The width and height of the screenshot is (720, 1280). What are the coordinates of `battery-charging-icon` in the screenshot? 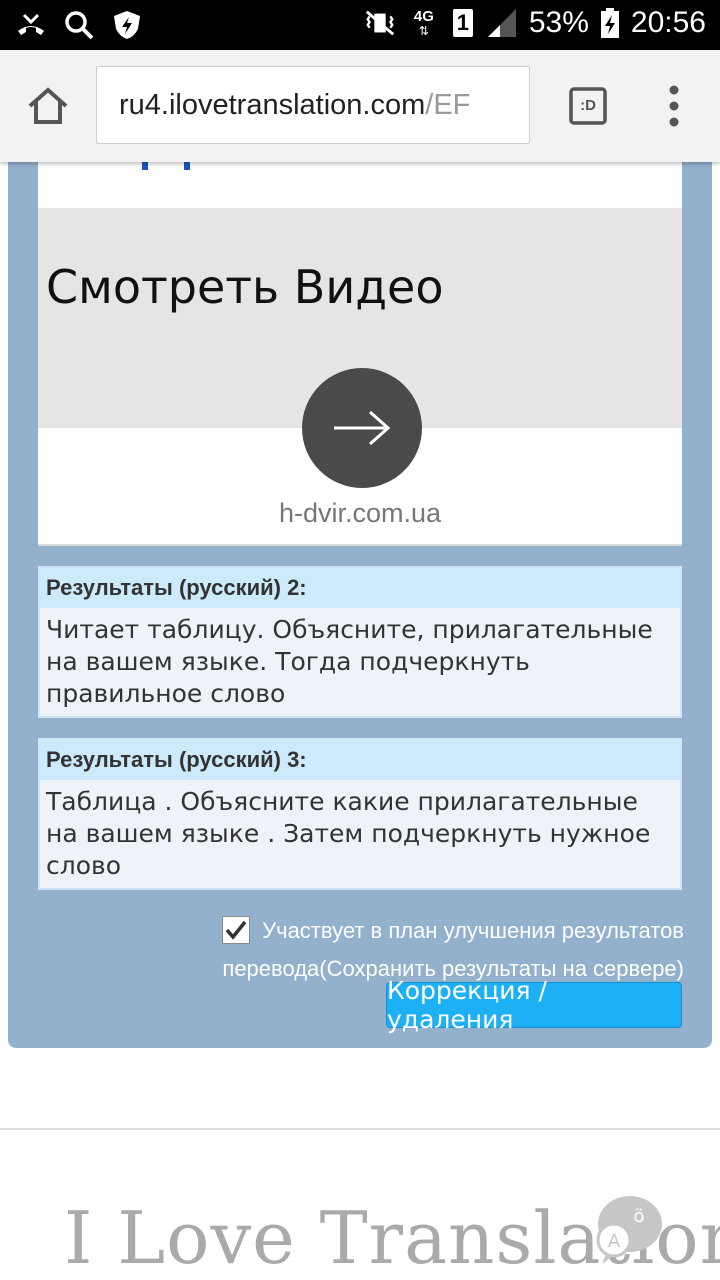 It's located at (610, 23).